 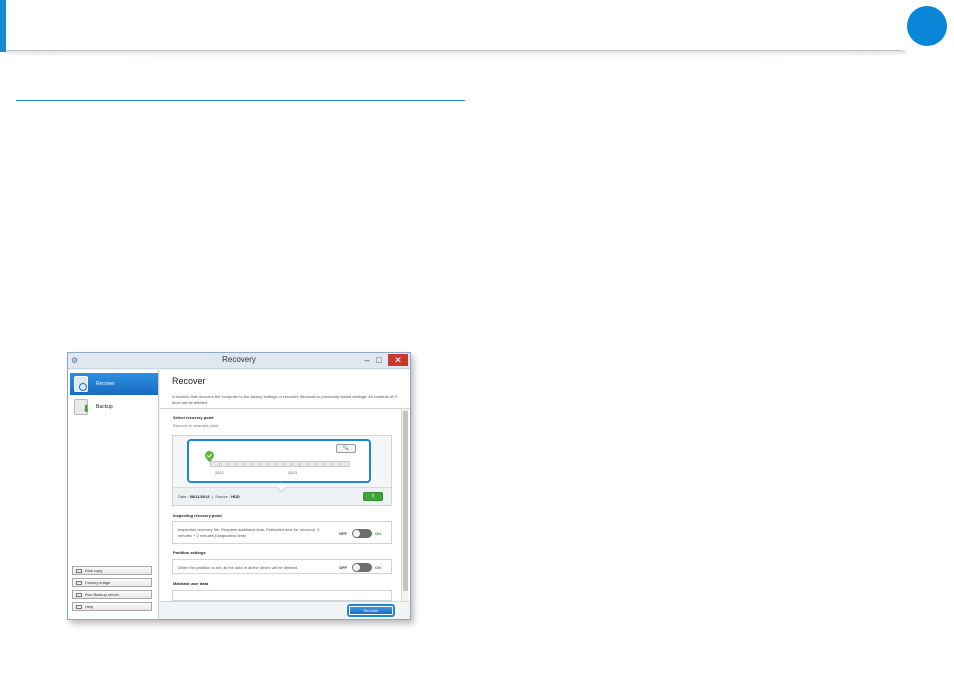 What do you see at coordinates (927, 26) in the screenshot?
I see `page-number-dot` at bounding box center [927, 26].